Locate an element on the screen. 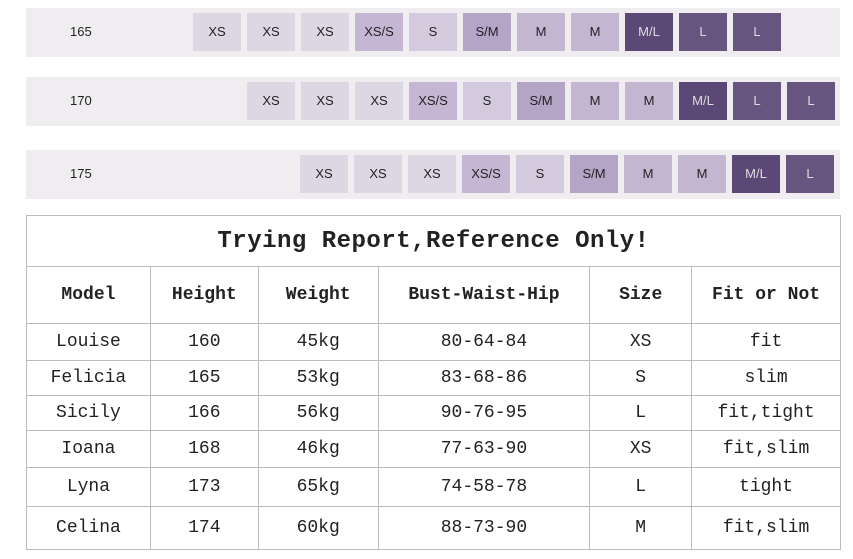 The image size is (853, 559). height-label: 165 is located at coordinates (81, 31).